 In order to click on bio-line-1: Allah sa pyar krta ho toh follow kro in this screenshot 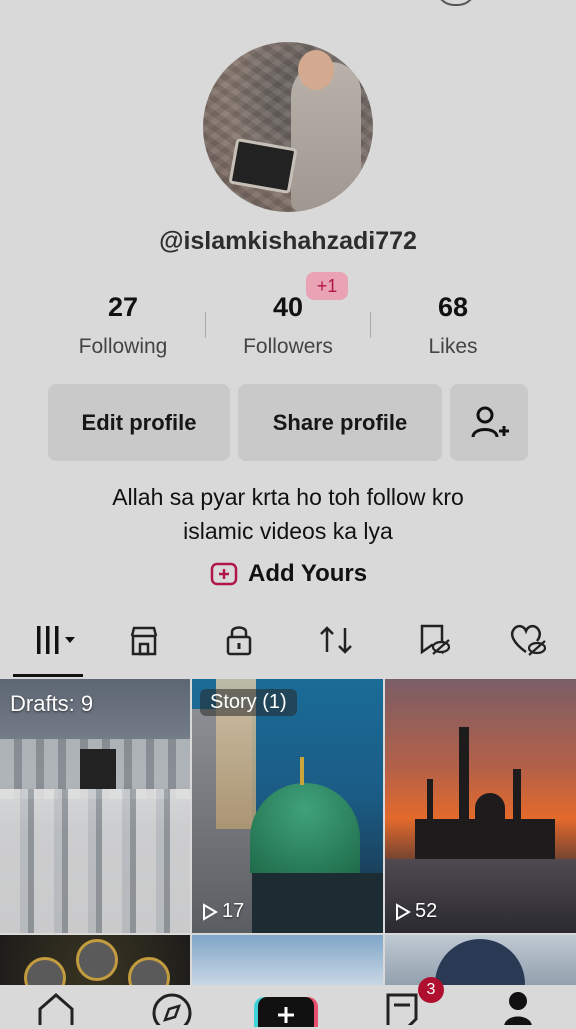, I will do `click(288, 497)`.